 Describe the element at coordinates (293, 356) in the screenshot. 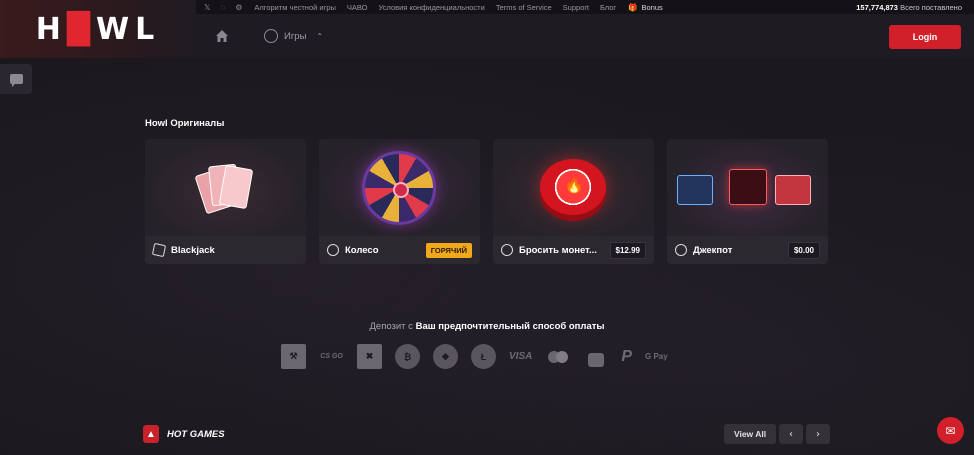

I see `rust-icon: ⚒` at that location.